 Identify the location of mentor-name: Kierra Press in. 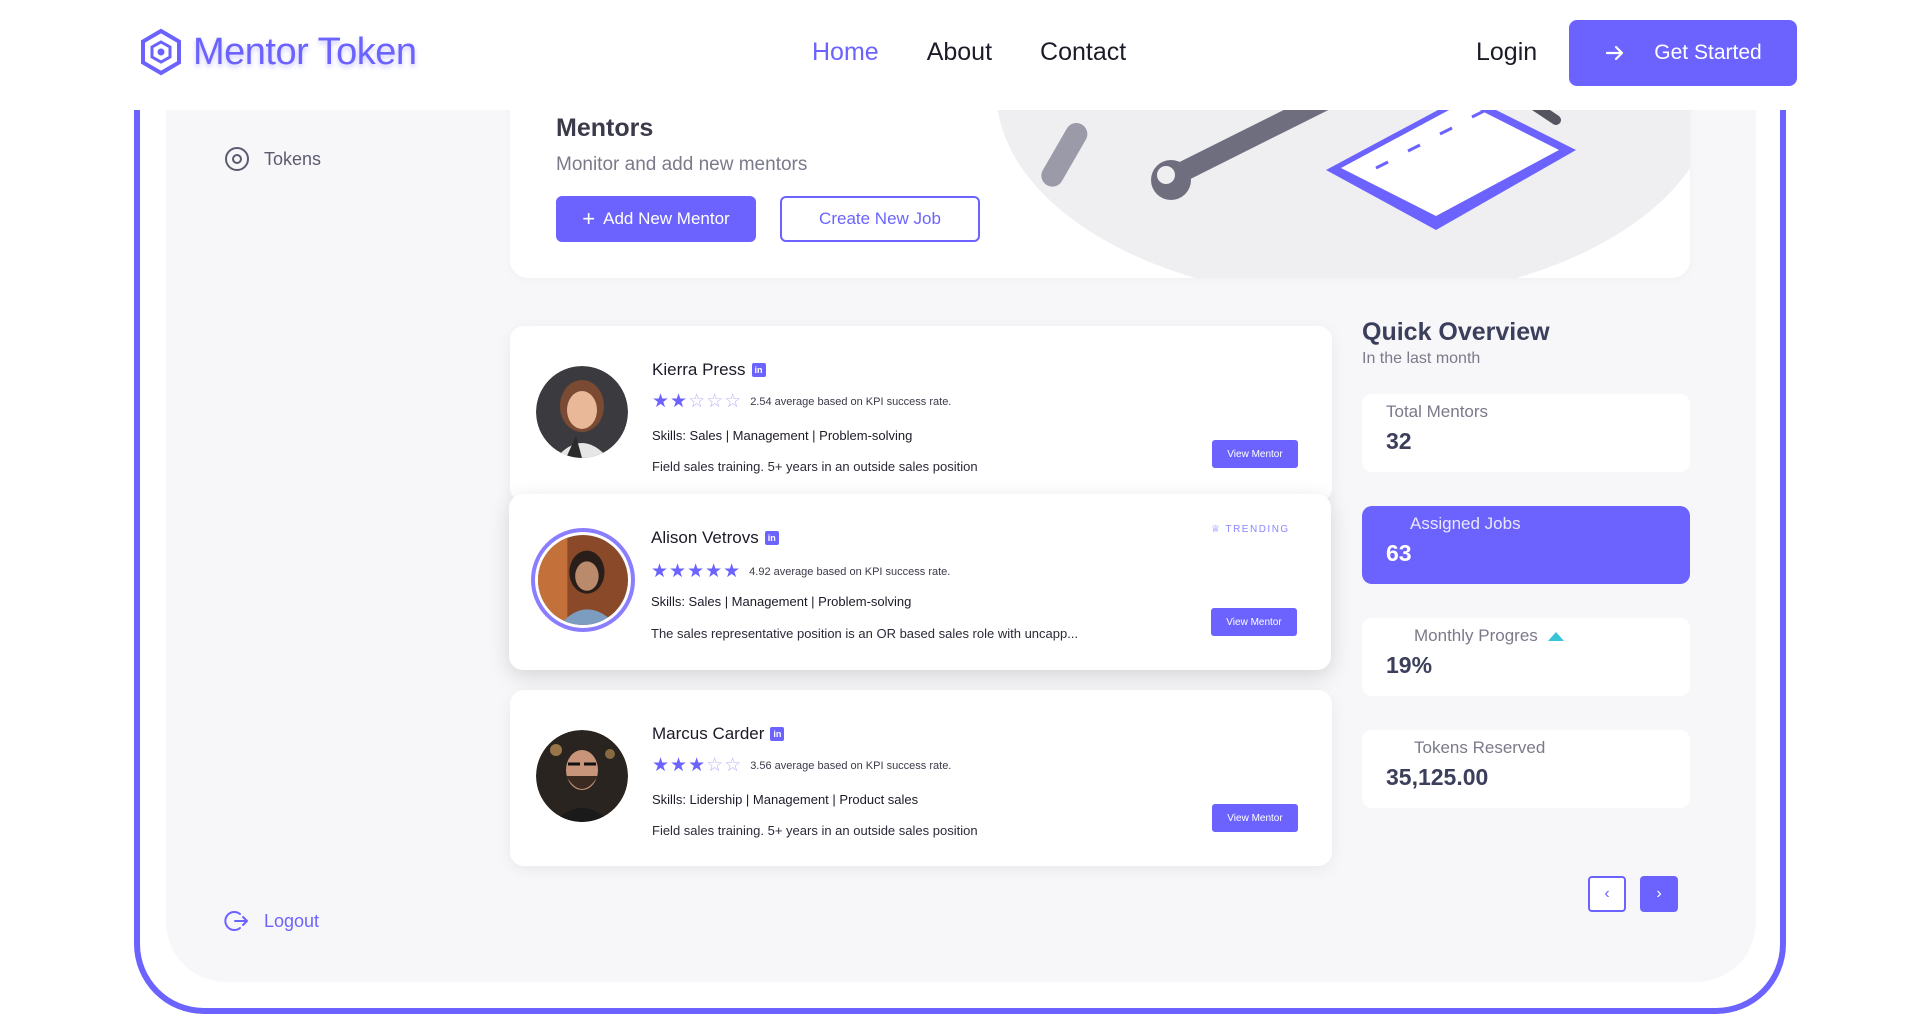
(709, 370).